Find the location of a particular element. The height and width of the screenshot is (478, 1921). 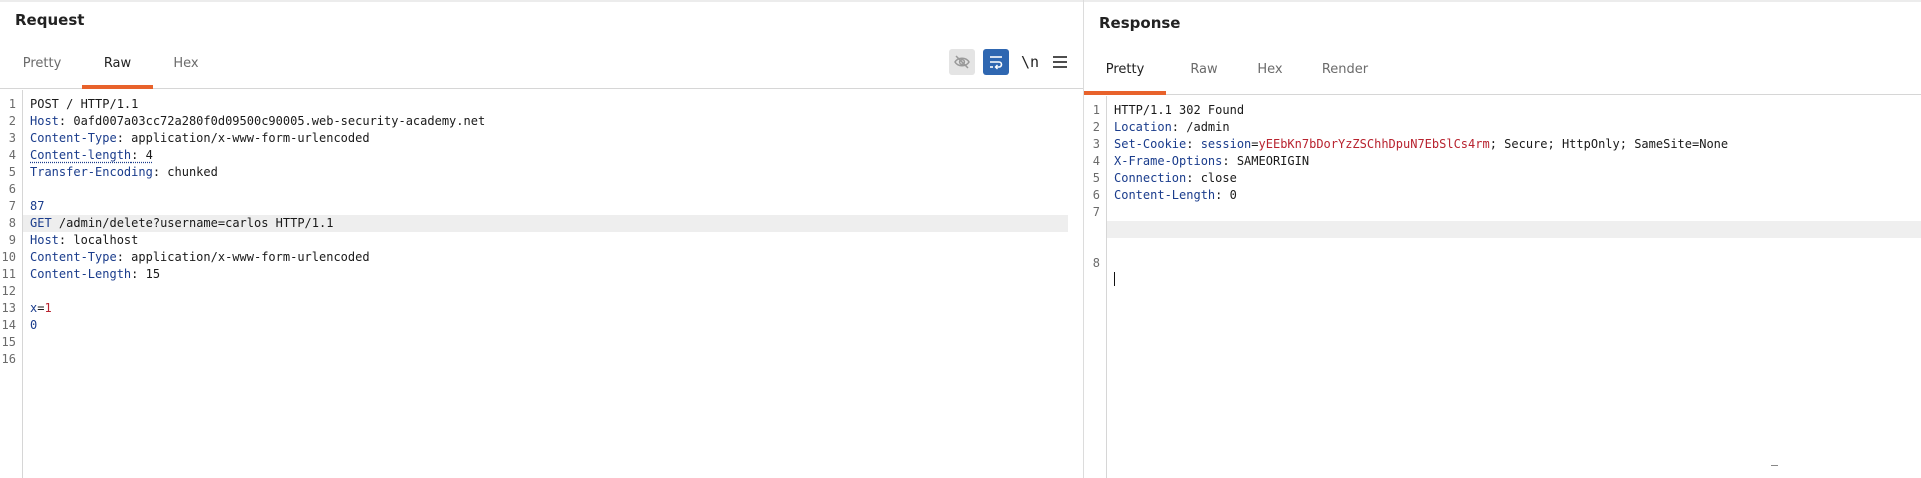

code-line: 16 is located at coordinates (8, 359).